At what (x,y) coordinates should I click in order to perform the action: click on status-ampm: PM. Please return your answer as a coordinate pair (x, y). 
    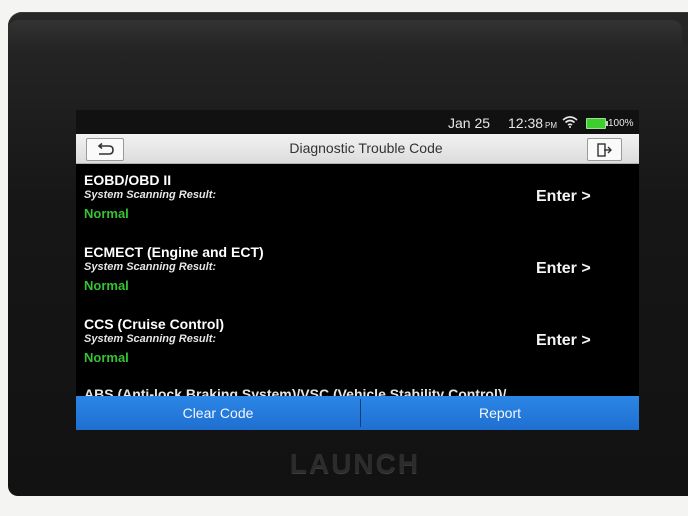
    Looking at the image, I should click on (551, 125).